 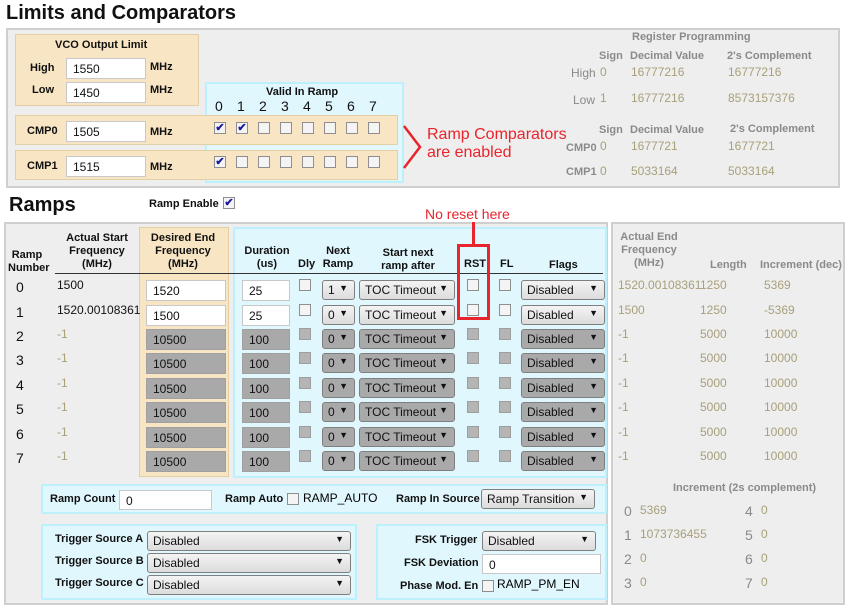 I want to click on ramp-number: 3, so click(x=20, y=360).